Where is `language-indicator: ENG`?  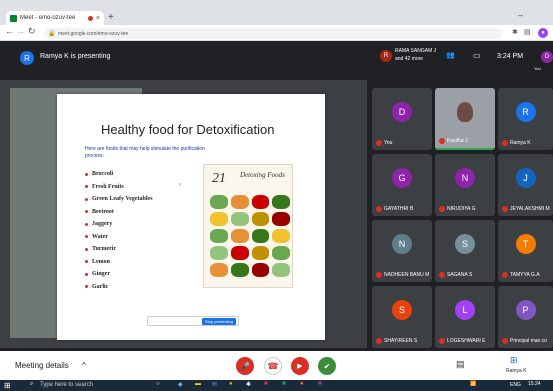
language-indicator: ENG is located at coordinates (515, 385).